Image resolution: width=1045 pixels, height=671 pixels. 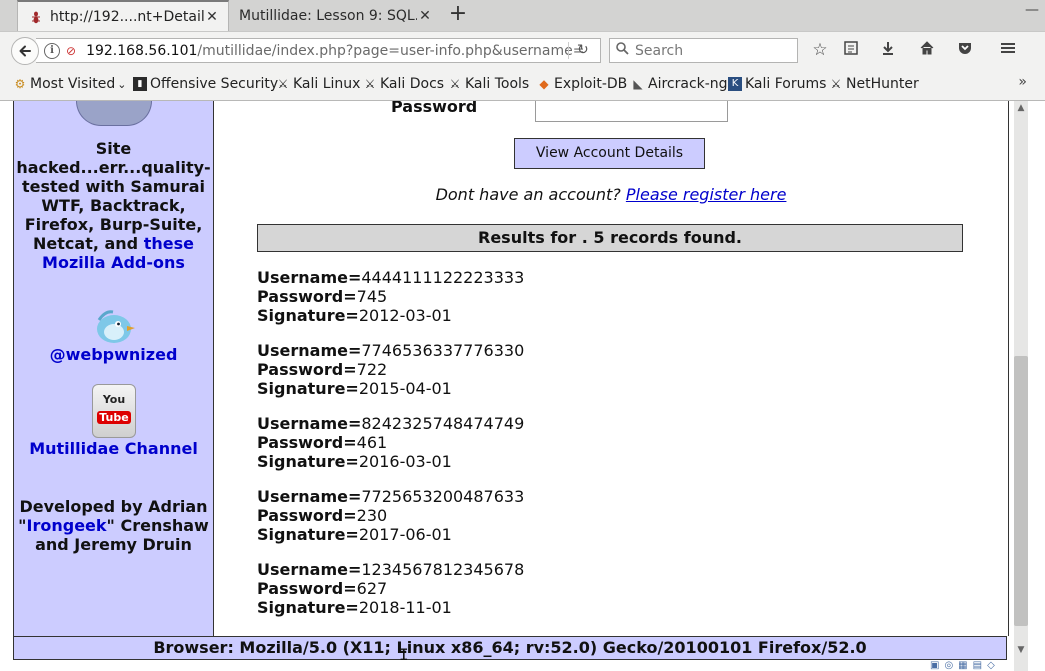 What do you see at coordinates (140, 84) in the screenshot?
I see `offsec-icon: ▮` at bounding box center [140, 84].